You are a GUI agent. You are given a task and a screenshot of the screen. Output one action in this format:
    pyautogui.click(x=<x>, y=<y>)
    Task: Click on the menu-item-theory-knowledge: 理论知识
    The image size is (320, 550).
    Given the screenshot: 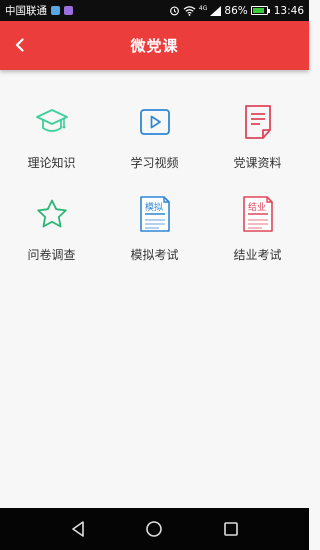 What is the action you would take?
    pyautogui.click(x=51, y=138)
    